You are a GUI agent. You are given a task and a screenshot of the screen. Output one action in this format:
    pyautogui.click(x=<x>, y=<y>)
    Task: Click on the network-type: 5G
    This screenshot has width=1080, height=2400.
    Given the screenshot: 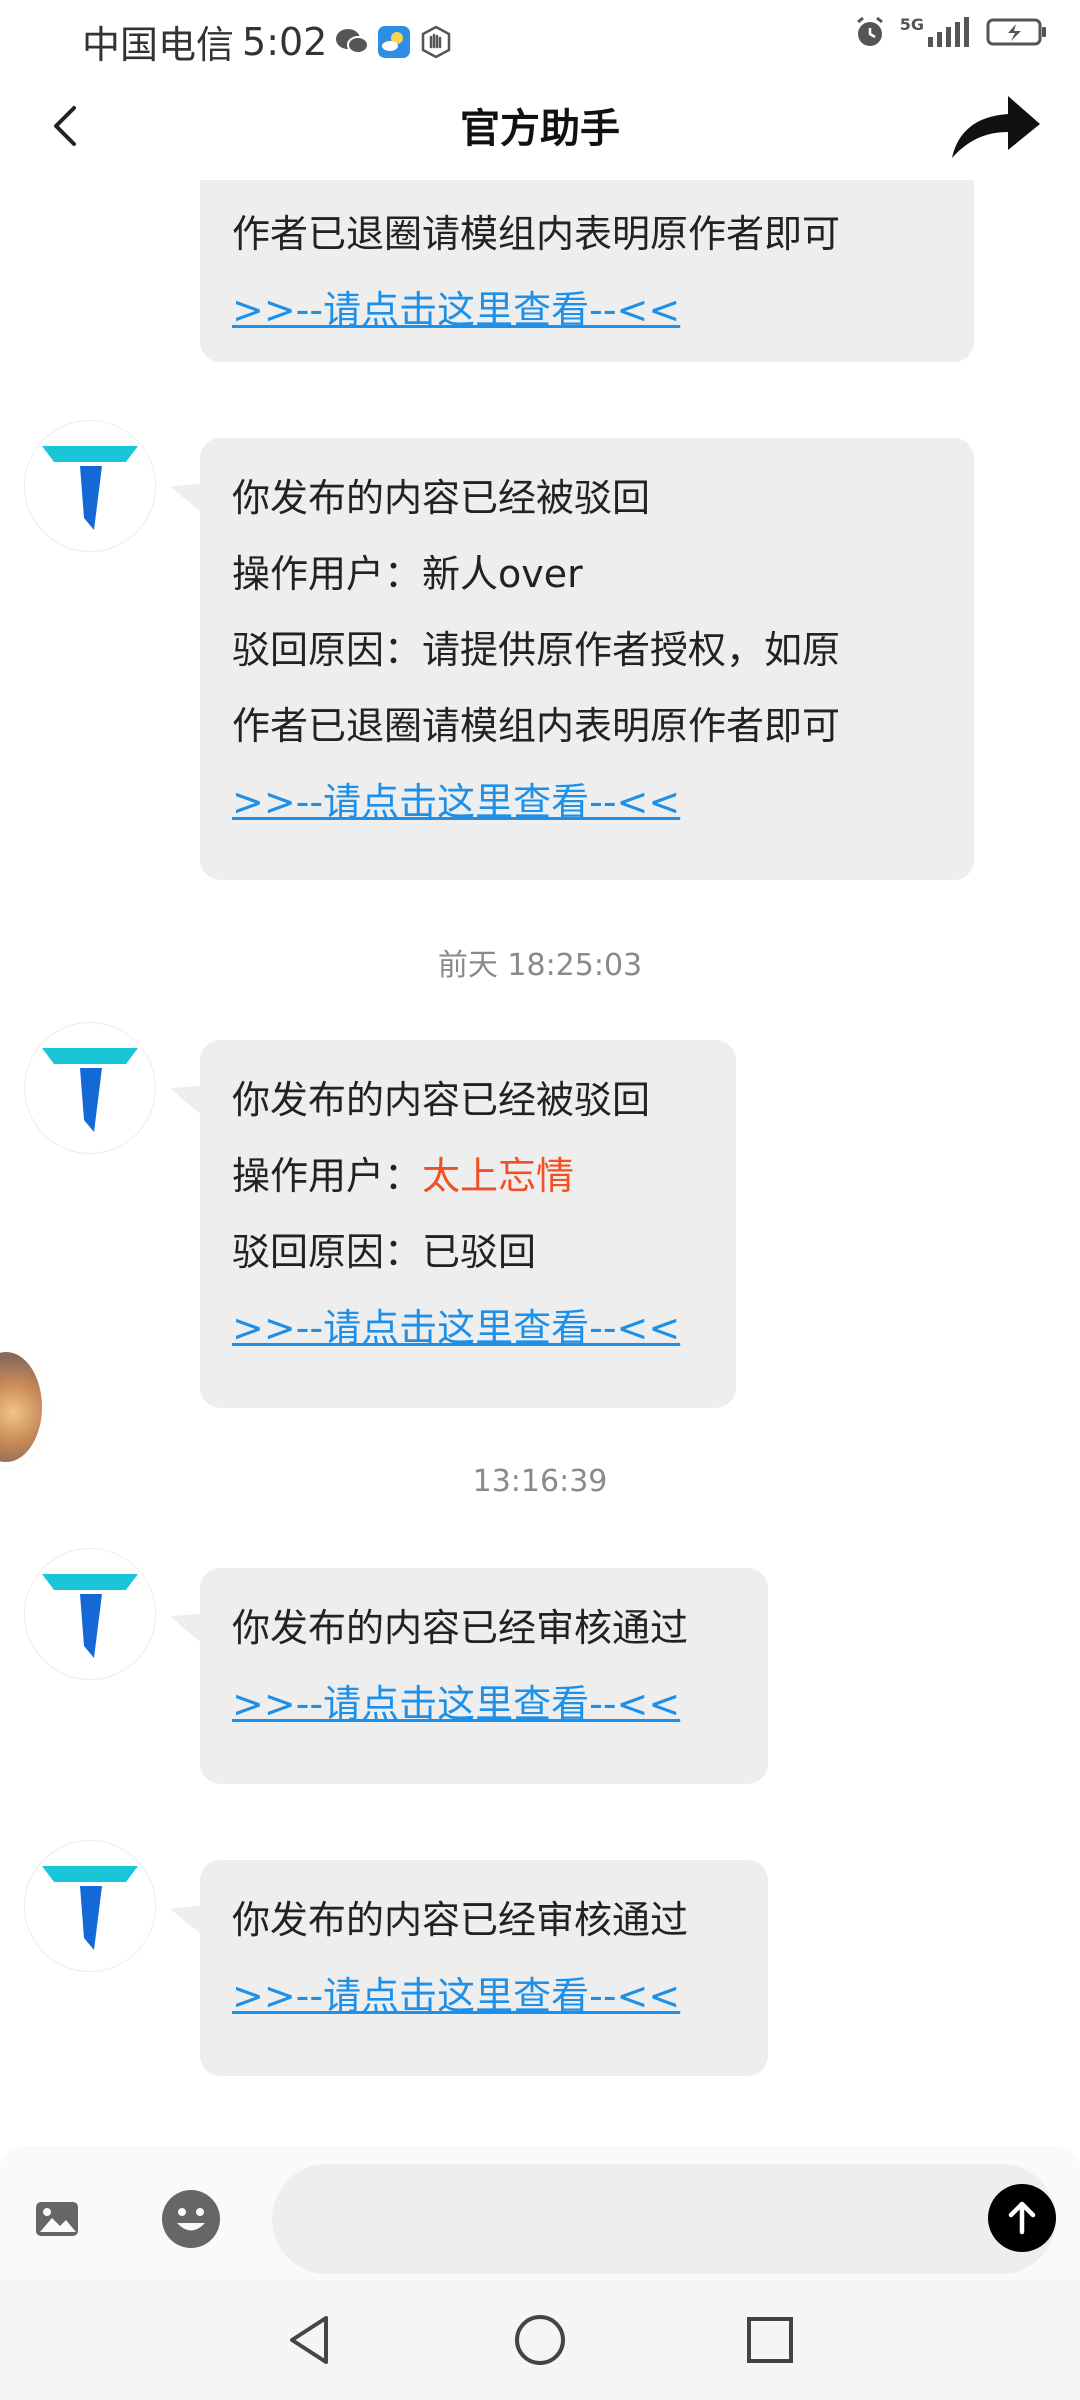 What is the action you would take?
    pyautogui.click(x=911, y=24)
    